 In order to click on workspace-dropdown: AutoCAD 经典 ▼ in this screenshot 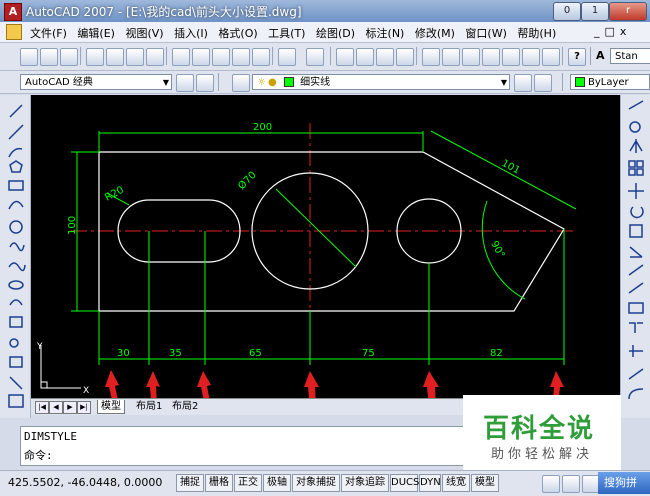, I will do `click(96, 82)`.